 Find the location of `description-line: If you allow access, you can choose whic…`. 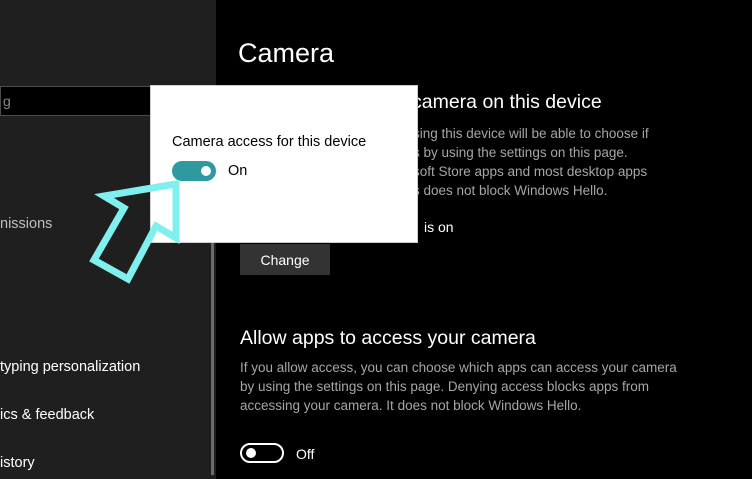

description-line: If you allow access, you can choose whic… is located at coordinates (458, 367).